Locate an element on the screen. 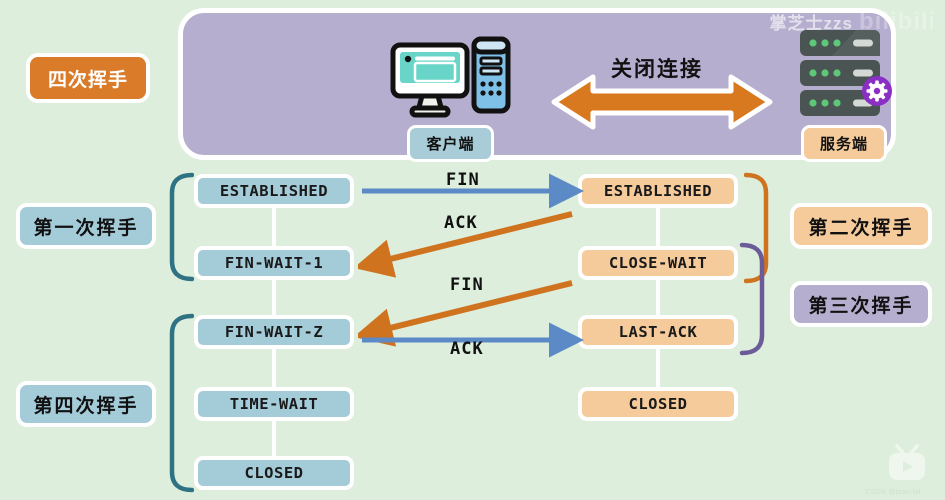  server-label: 服务端 is located at coordinates (843, 143).